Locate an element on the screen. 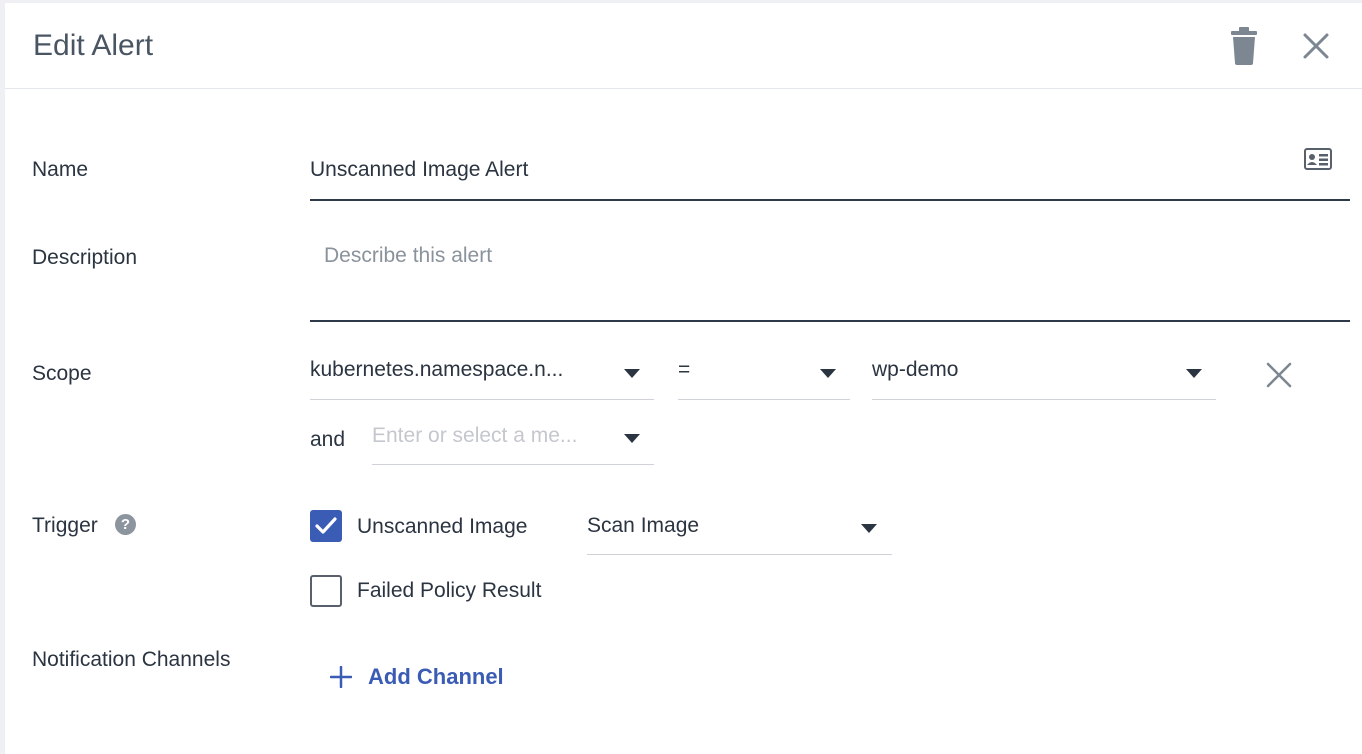 This screenshot has width=1362, height=754. description-field: Describe this alert is located at coordinates (830, 276).